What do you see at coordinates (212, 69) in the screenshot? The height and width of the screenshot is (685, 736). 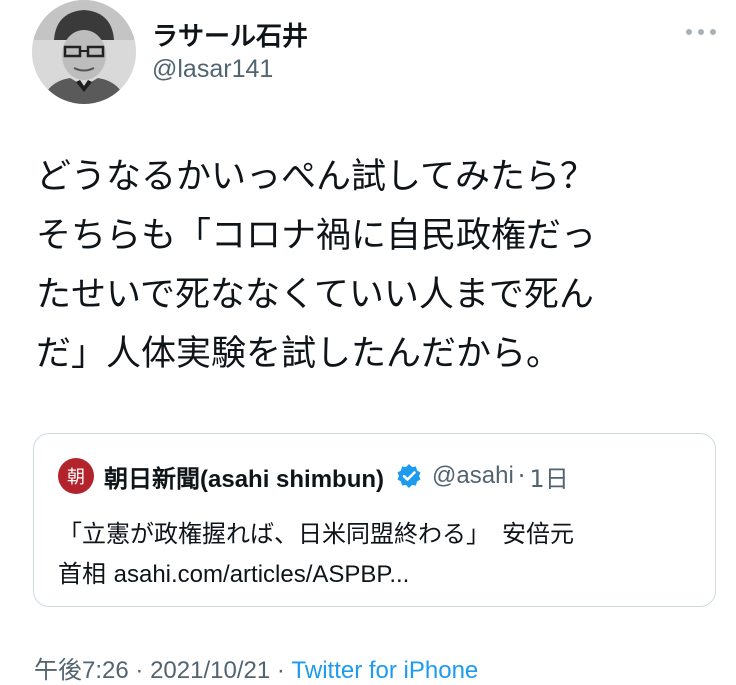 I see `author-handle: @lasar141` at bounding box center [212, 69].